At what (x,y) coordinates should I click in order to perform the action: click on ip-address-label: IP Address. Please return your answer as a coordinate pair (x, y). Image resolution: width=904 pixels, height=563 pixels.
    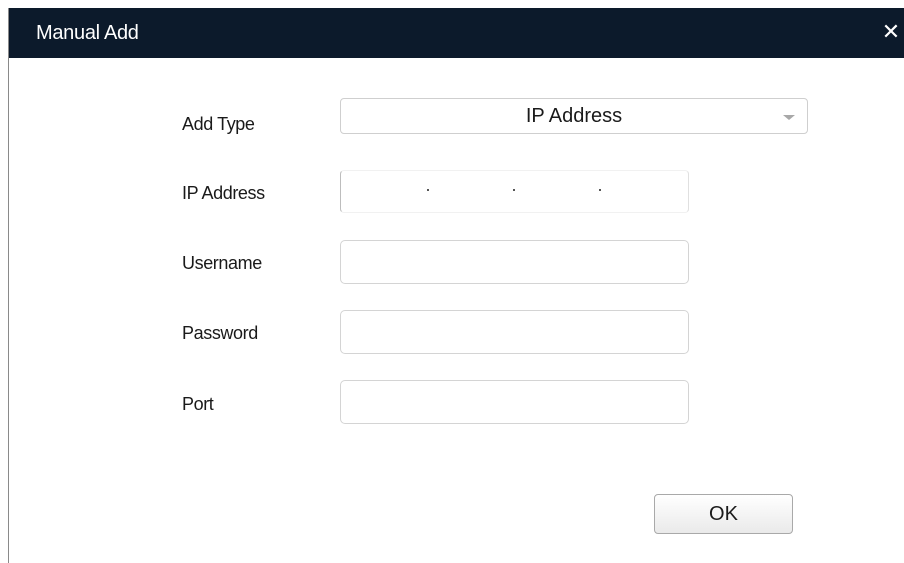
    Looking at the image, I should click on (223, 193).